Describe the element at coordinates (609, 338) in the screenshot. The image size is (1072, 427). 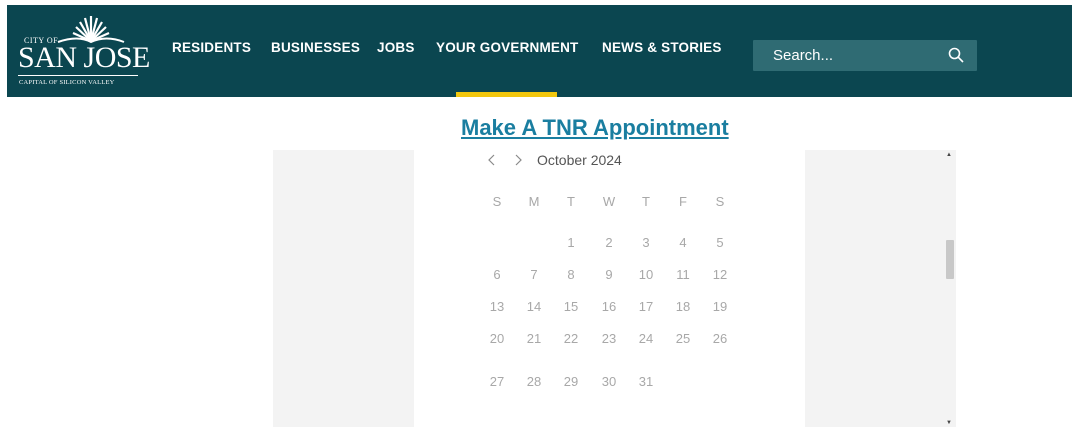
I see `calendar-day: 23` at that location.